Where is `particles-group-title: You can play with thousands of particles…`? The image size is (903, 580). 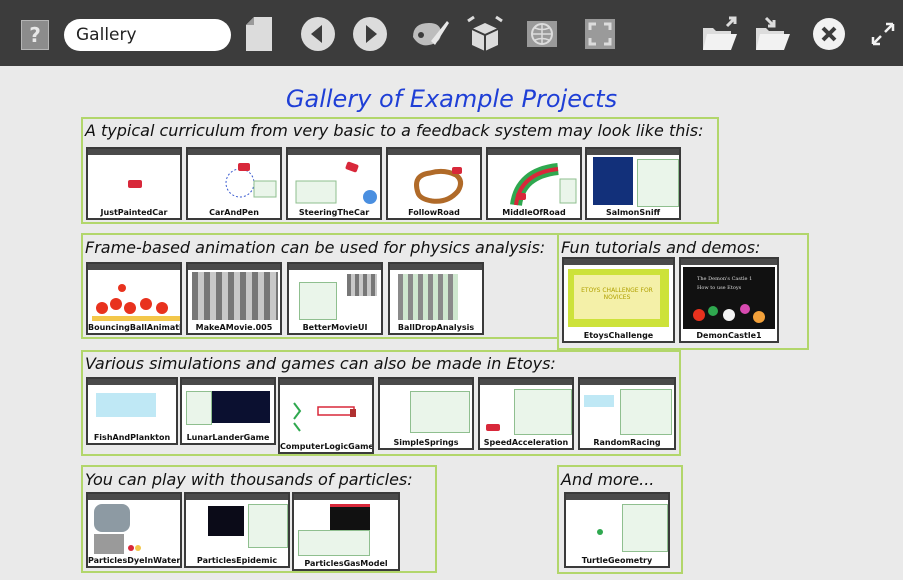 particles-group-title: You can play with thousands of particles… is located at coordinates (249, 479).